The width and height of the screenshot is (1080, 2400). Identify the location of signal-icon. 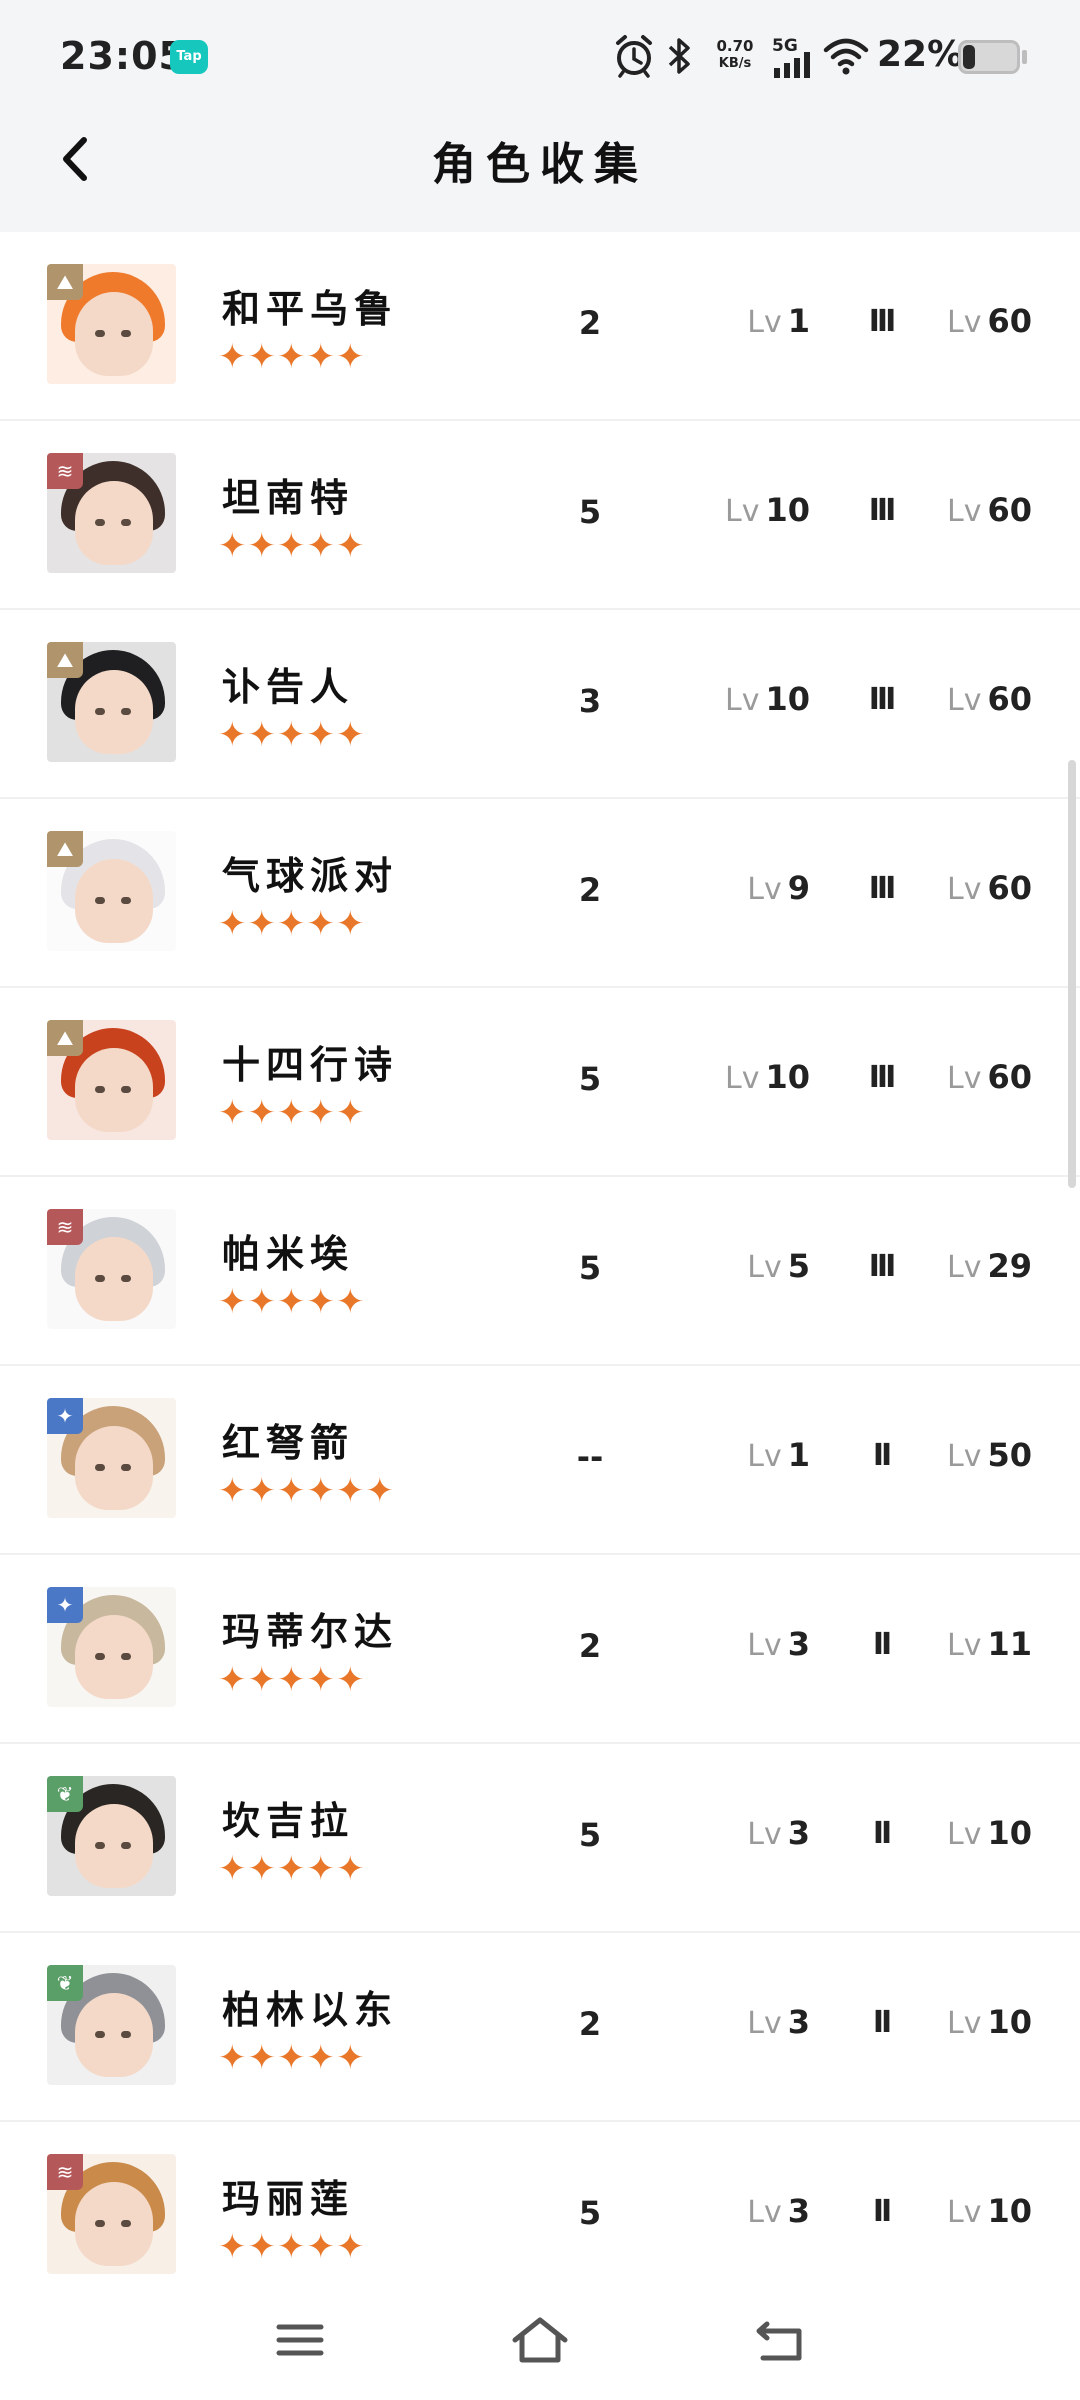
(792, 65).